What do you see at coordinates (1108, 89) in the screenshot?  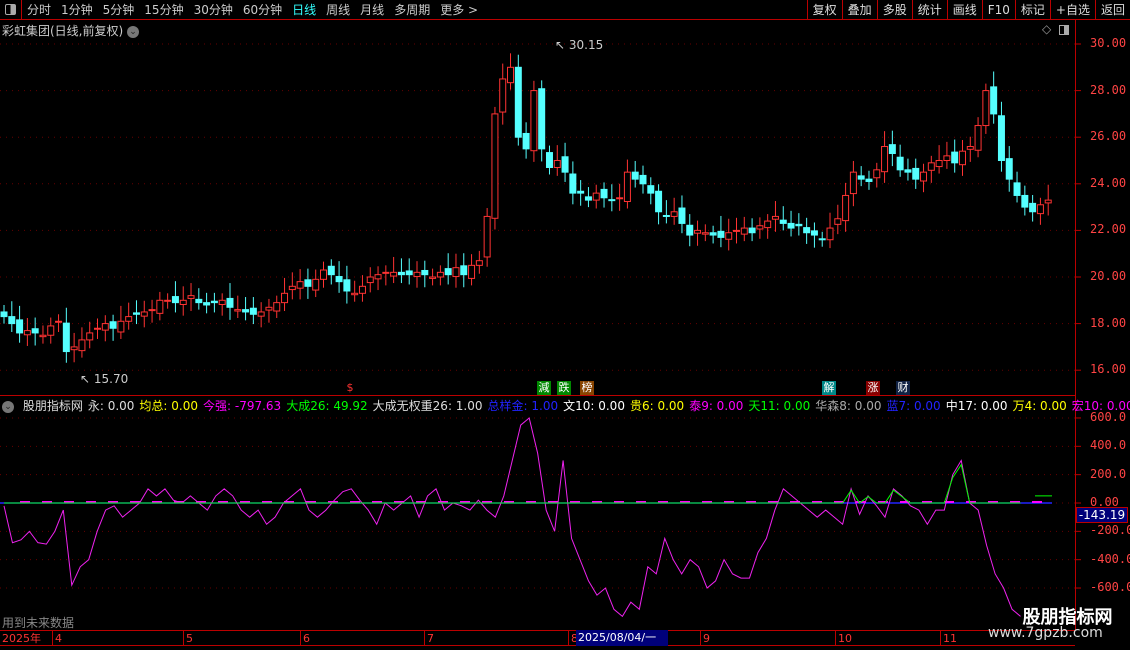 I see `price-tick: 28.00` at bounding box center [1108, 89].